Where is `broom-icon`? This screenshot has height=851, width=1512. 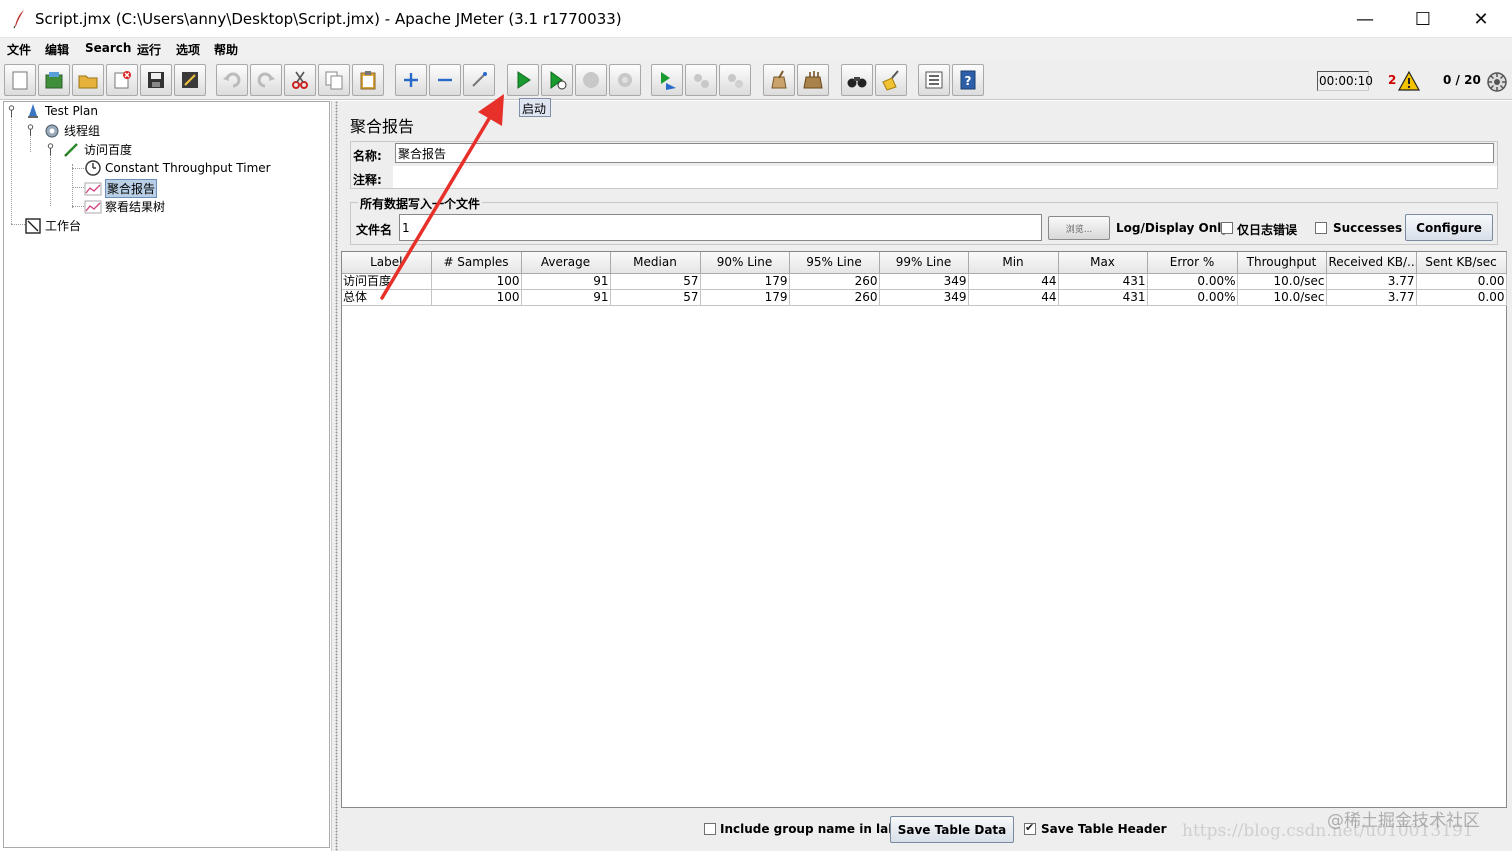
broom-icon is located at coordinates (779, 79).